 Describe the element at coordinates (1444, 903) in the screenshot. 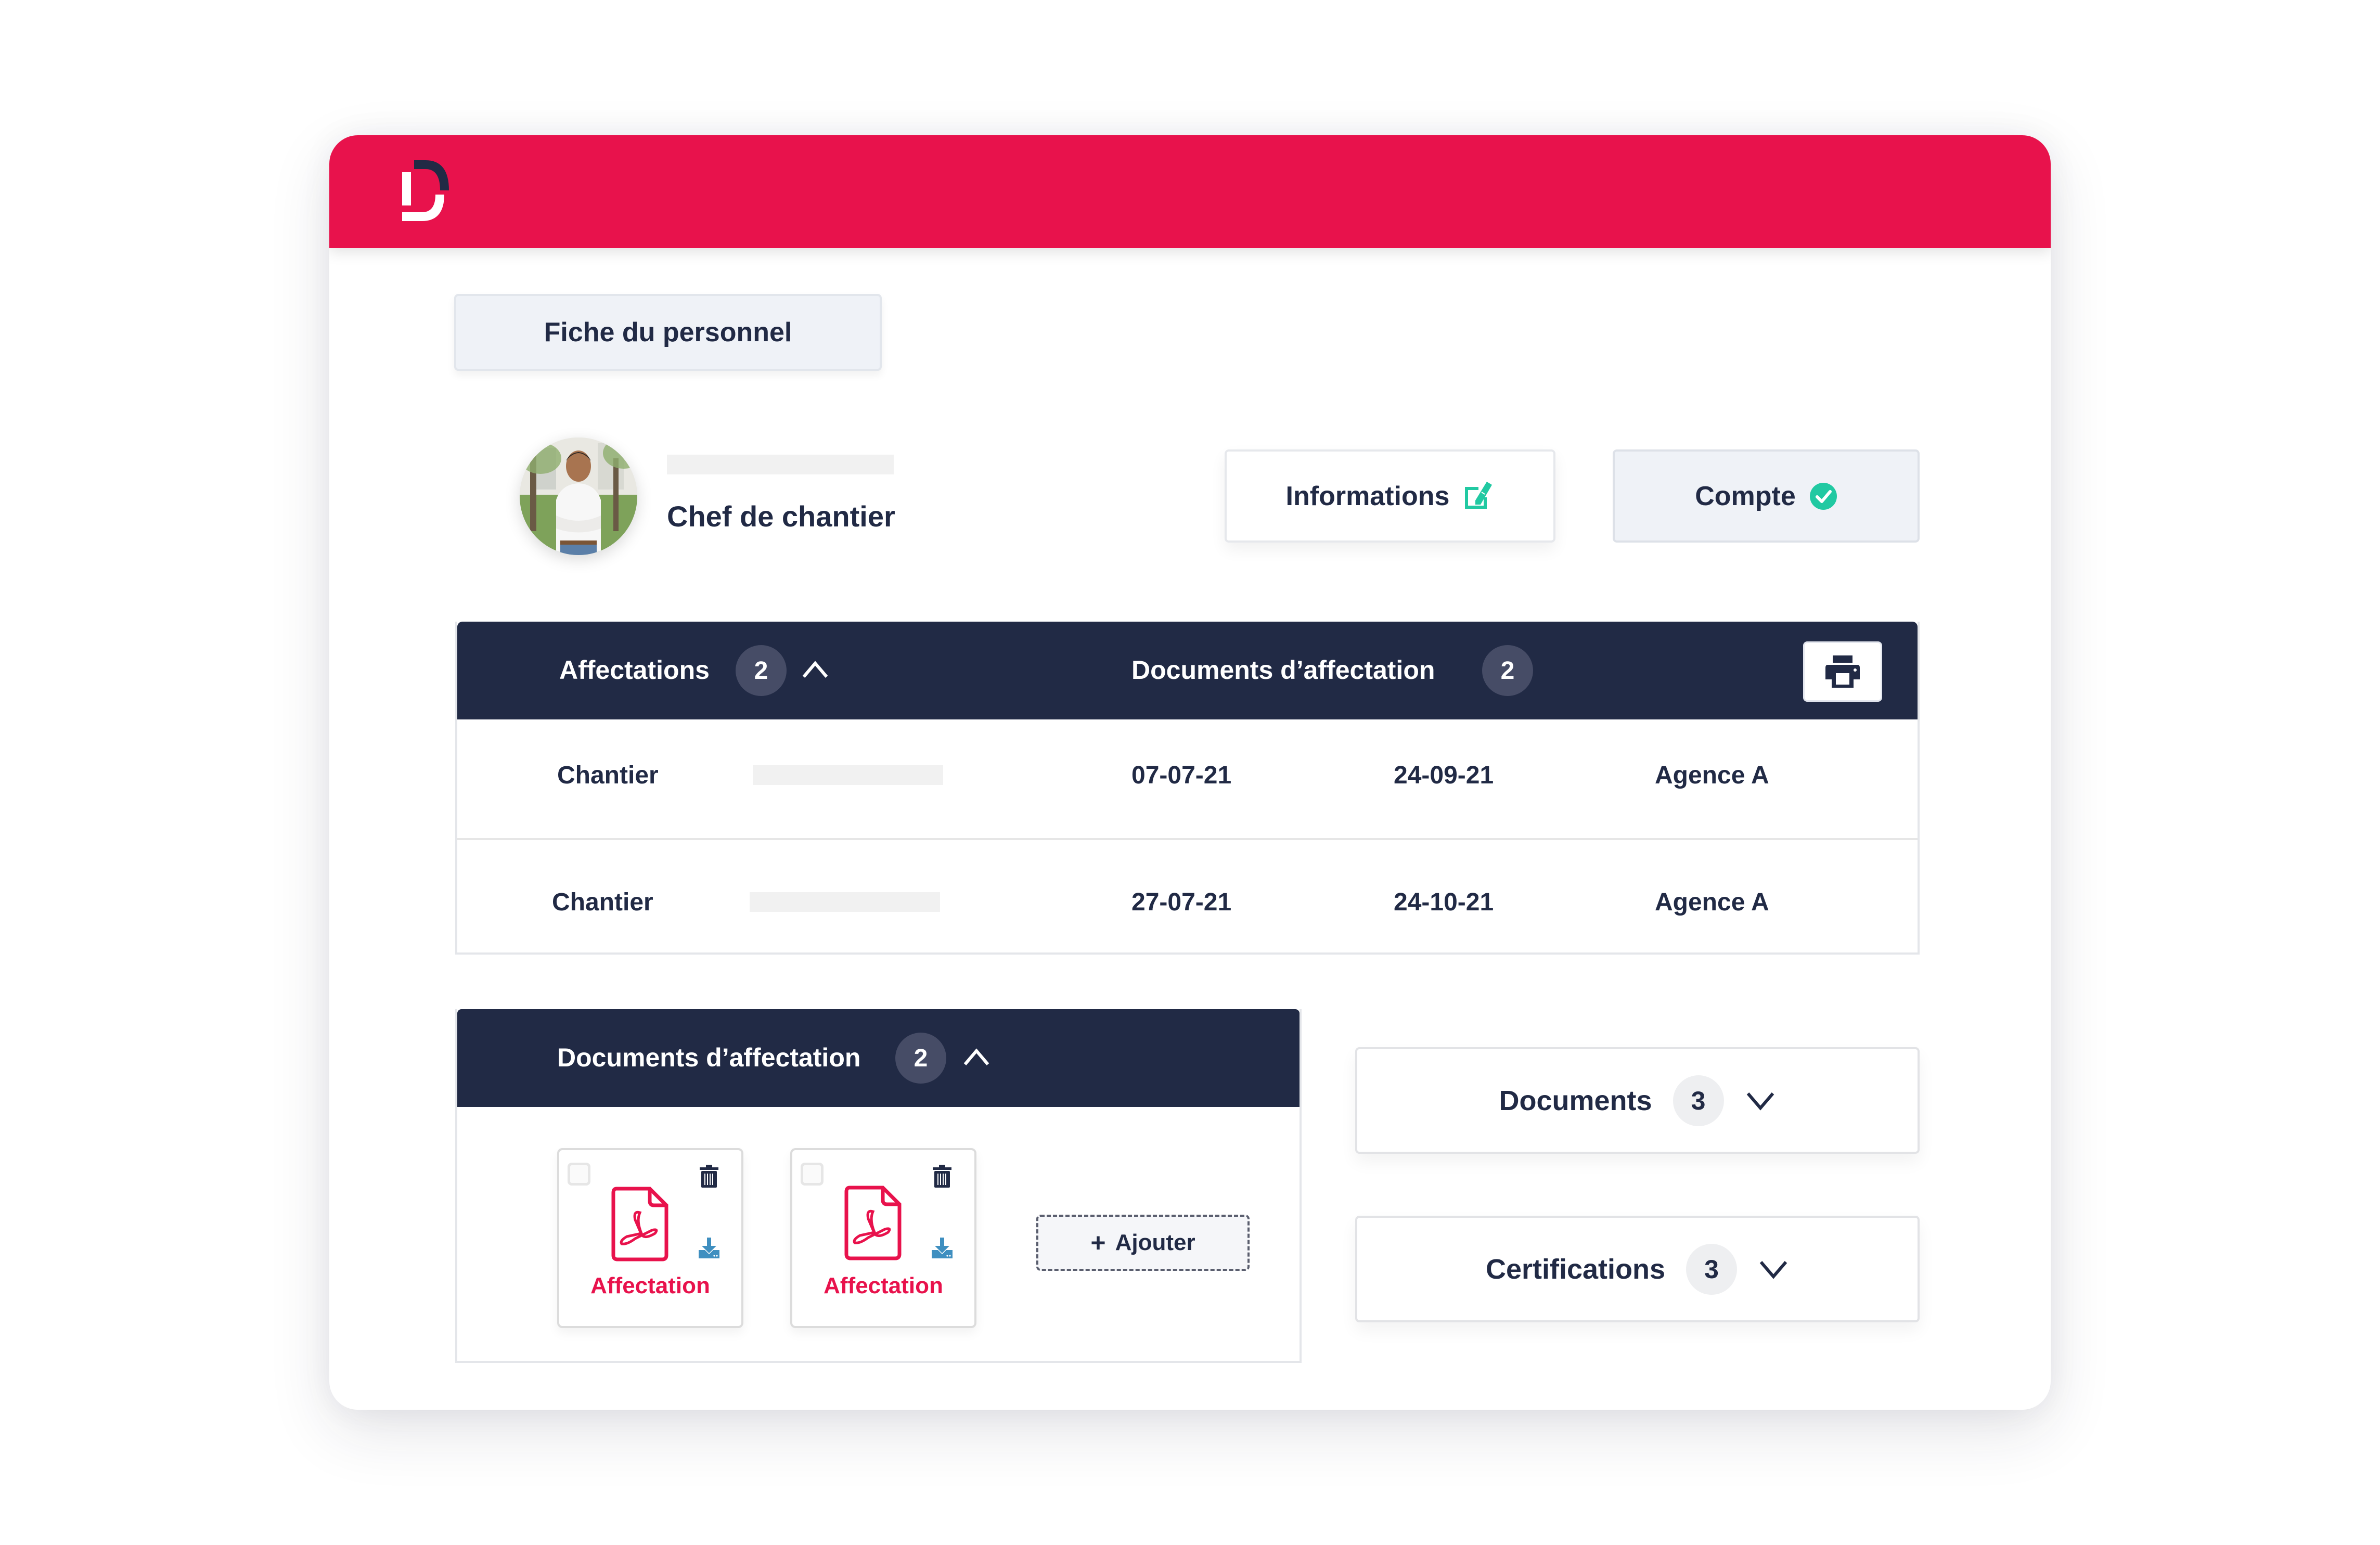

I see `cell-end-date: 24-10-21` at that location.